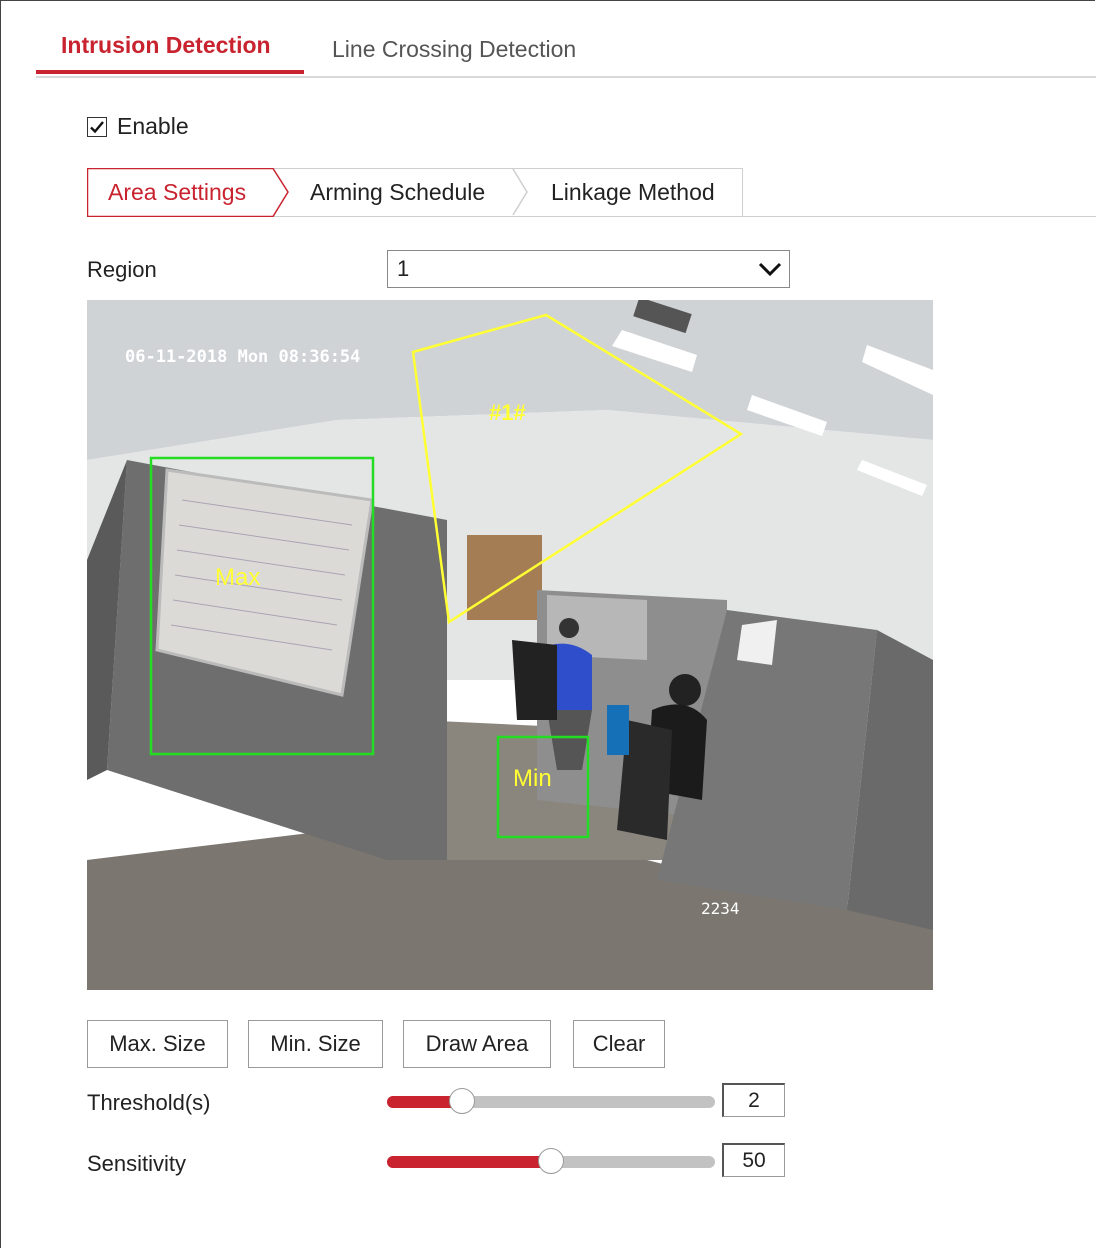 This screenshot has height=1249, width=1096. What do you see at coordinates (397, 192) in the screenshot?
I see `subtab-arming-schedule: Arming Schedule` at bounding box center [397, 192].